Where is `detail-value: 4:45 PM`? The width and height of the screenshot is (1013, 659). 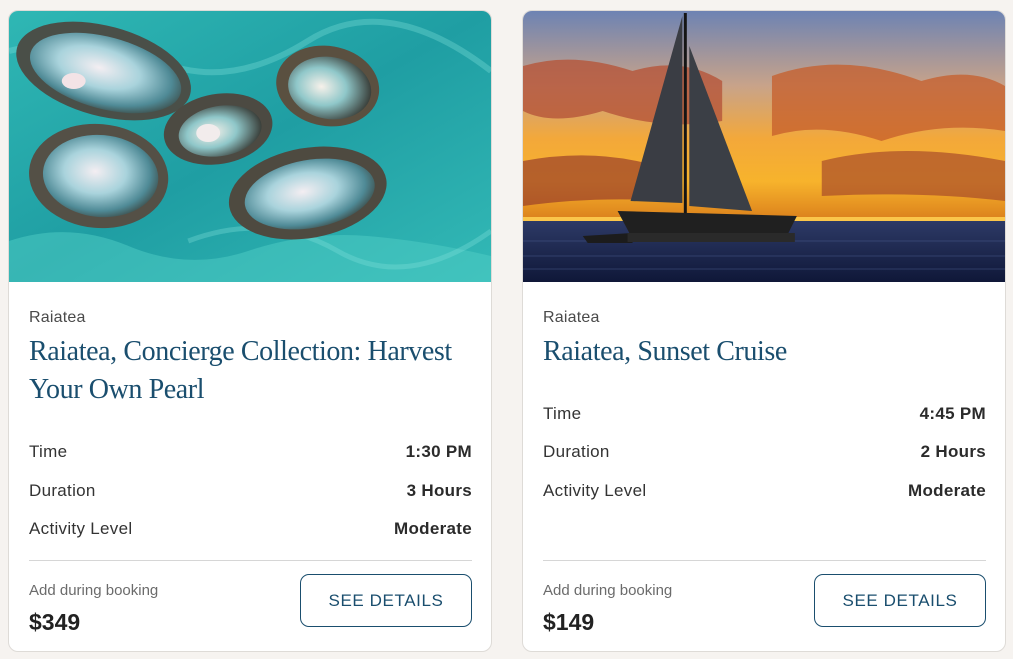
detail-value: 4:45 PM is located at coordinates (952, 413).